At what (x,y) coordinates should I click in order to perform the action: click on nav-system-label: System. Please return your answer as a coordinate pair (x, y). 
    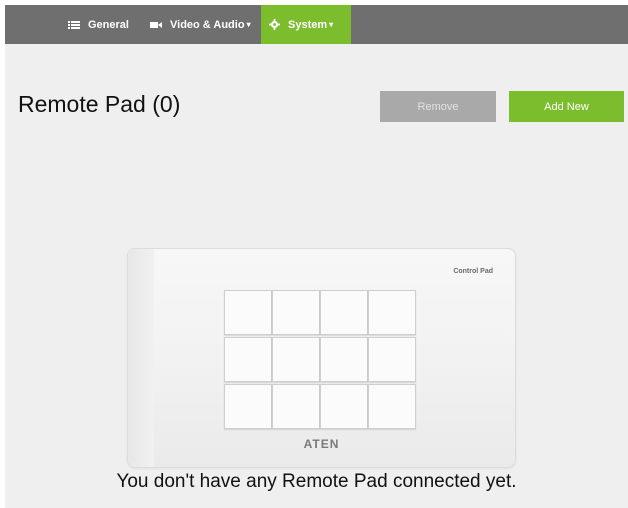
    Looking at the image, I should click on (308, 24).